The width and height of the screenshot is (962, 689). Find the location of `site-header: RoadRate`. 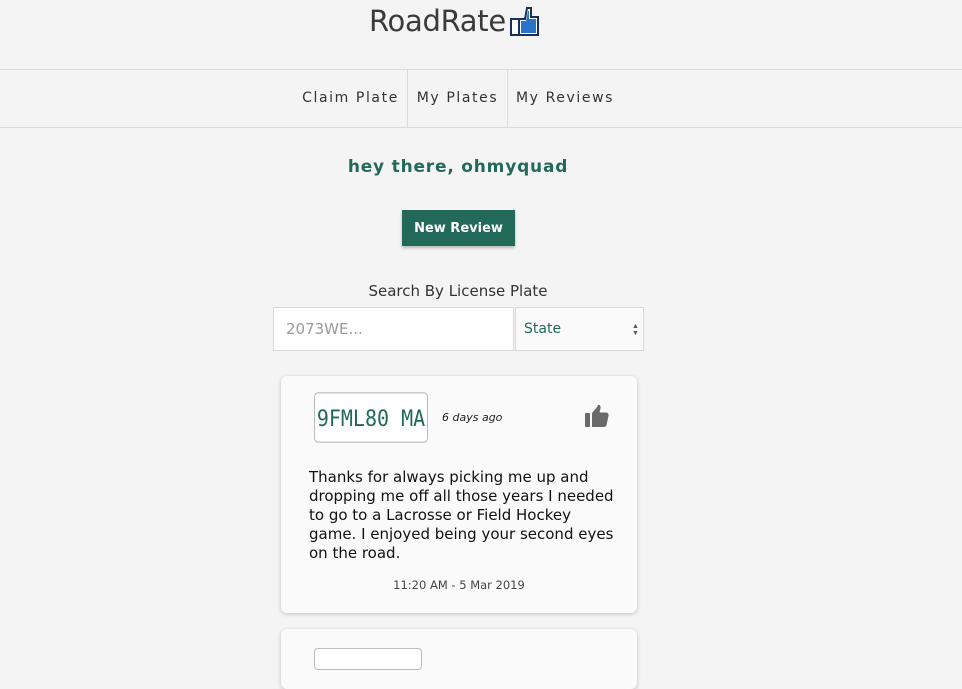

site-header: RoadRate is located at coordinates (481, 35).